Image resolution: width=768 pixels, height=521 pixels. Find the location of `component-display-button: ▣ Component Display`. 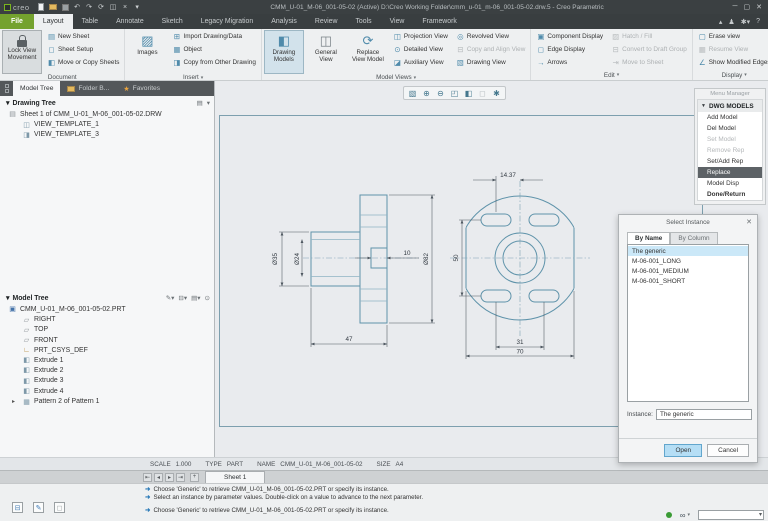

component-display-button: ▣ Component Display is located at coordinates (569, 36).